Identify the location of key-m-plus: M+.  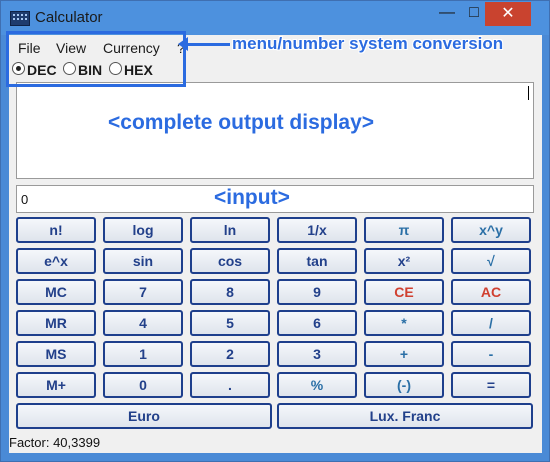
(56, 385).